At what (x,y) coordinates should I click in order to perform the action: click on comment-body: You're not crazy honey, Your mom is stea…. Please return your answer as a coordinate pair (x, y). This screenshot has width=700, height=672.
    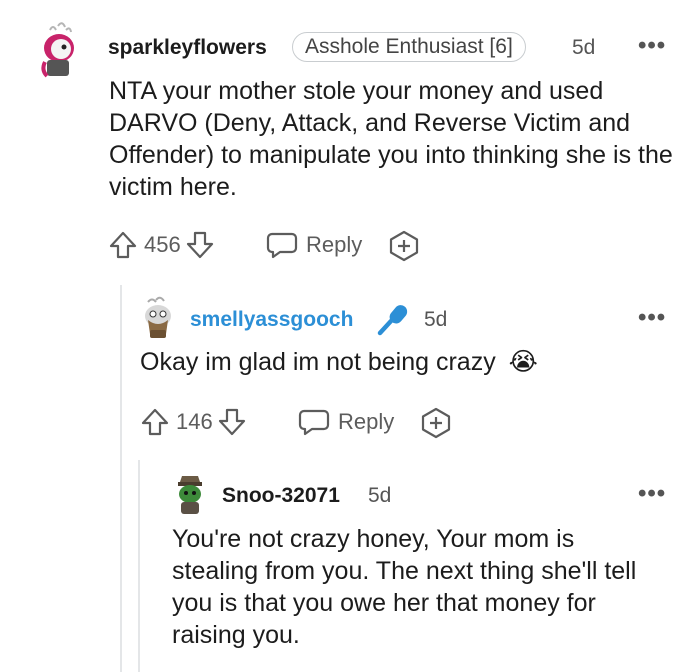
    Looking at the image, I should click on (404, 587).